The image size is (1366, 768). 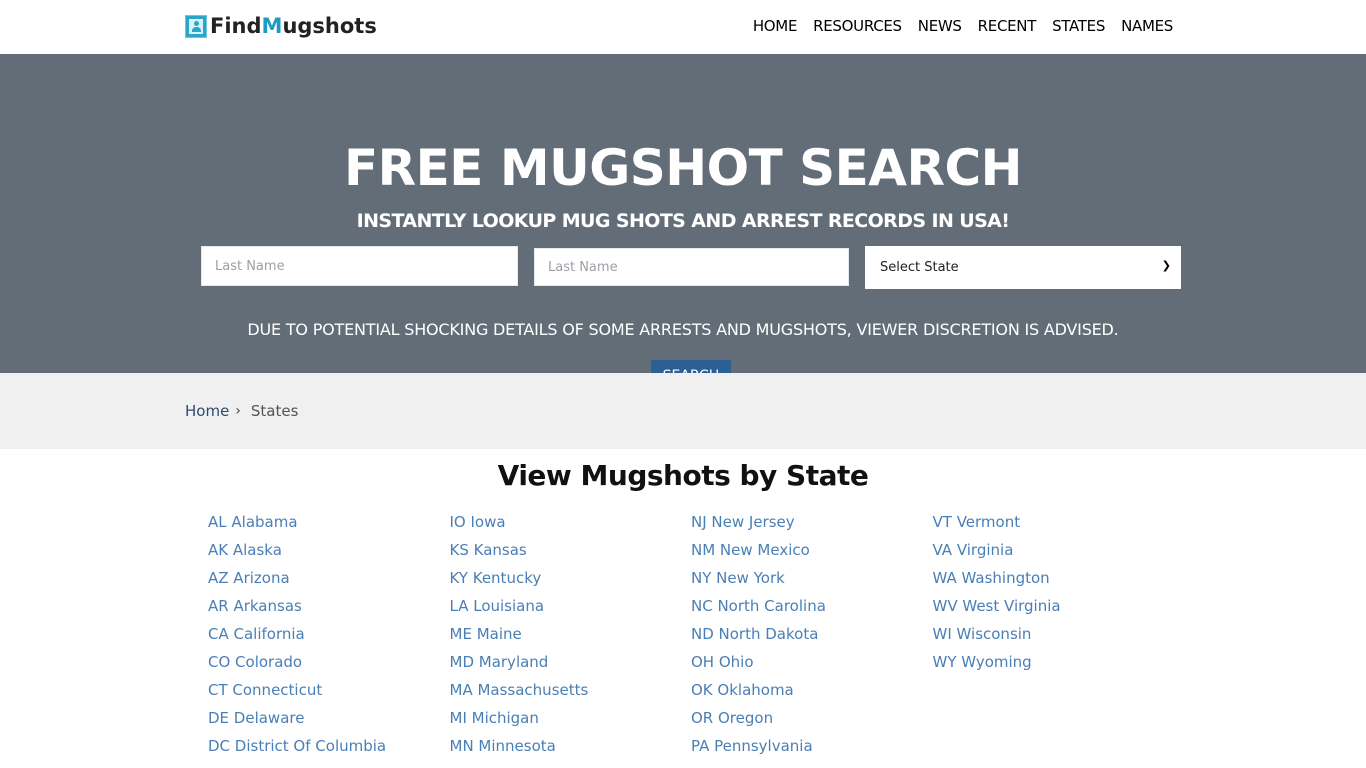 I want to click on search-form: Select State ❯, so click(x=691, y=267).